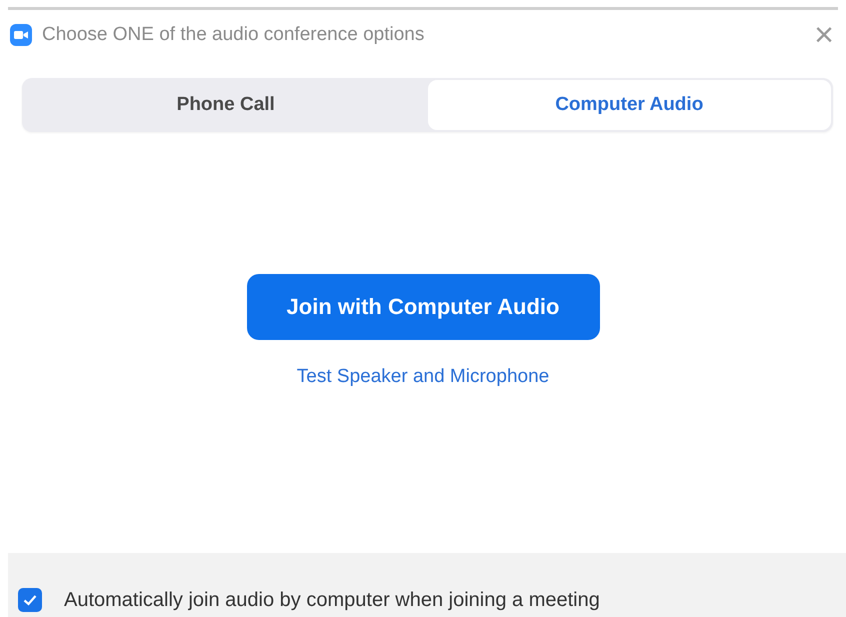 The height and width of the screenshot is (617, 846). Describe the element at coordinates (423, 307) in the screenshot. I see `join-audio-button: Join with Computer Audio` at that location.